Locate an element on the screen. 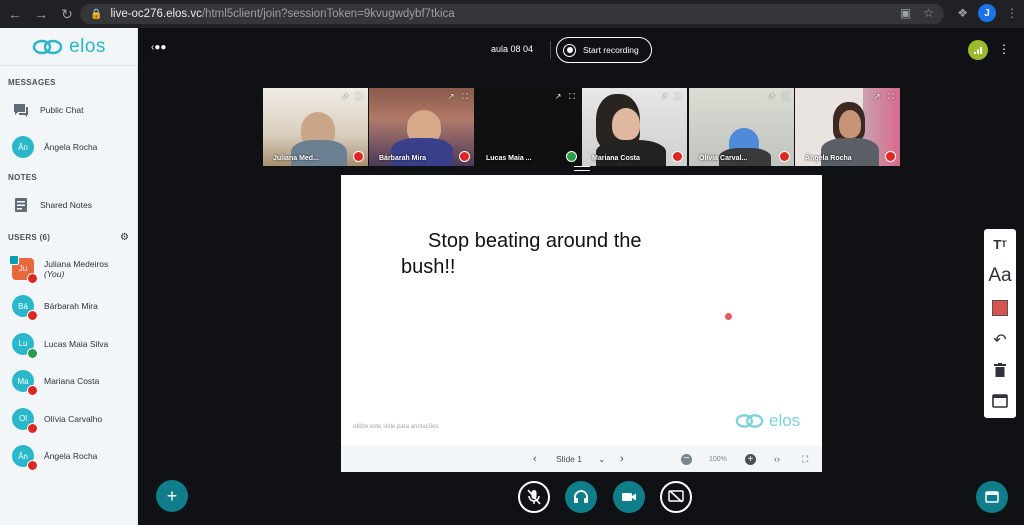 The image size is (1024, 525). public-chat-item: Public Chat is located at coordinates (68, 110).